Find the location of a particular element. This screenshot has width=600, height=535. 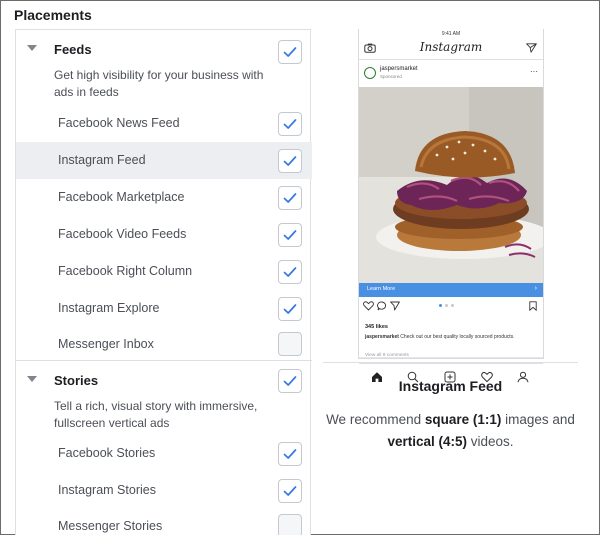

checkbox-facebook-stories is located at coordinates (290, 454).